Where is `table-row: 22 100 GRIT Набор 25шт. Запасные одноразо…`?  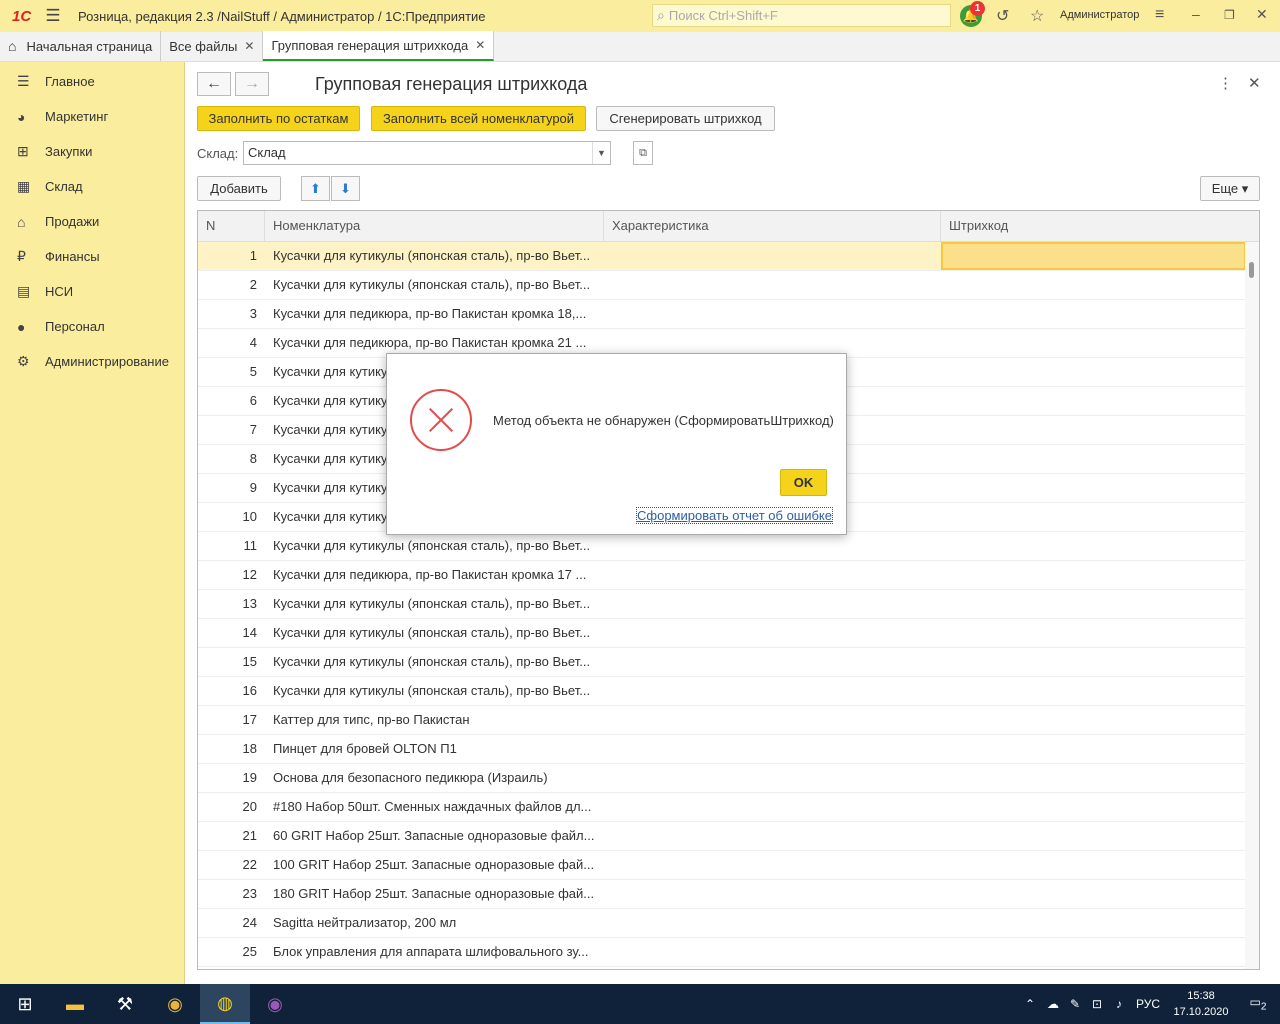
table-row: 22 100 GRIT Набор 25шт. Запасные одноразо… is located at coordinates (728, 865).